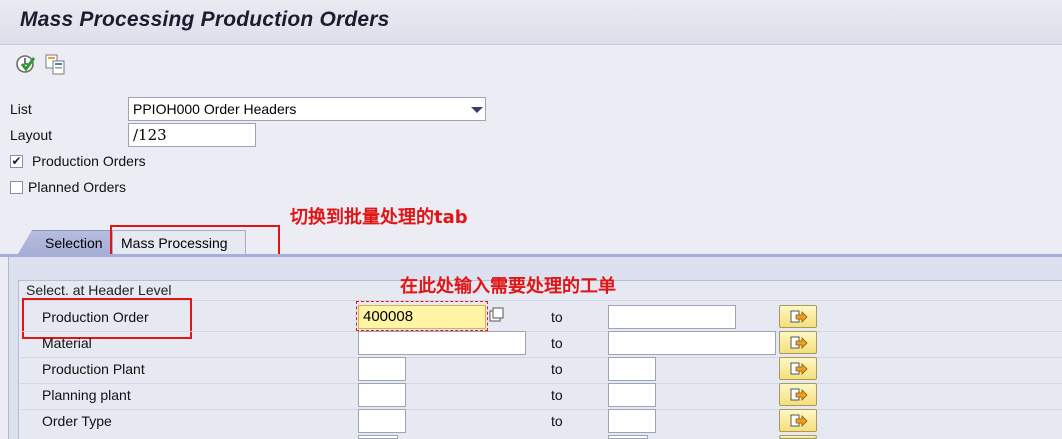  What do you see at coordinates (442, 343) in the screenshot?
I see `material-from-input` at bounding box center [442, 343].